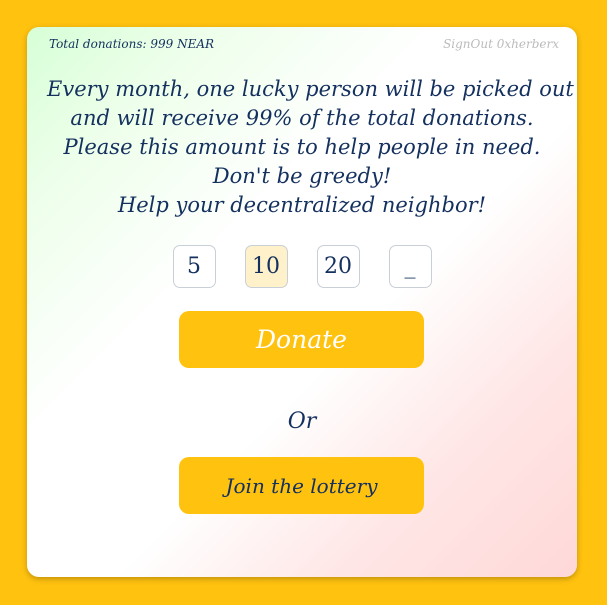 The width and height of the screenshot is (607, 605). What do you see at coordinates (410, 266) in the screenshot?
I see `amount-option-custom: _` at bounding box center [410, 266].